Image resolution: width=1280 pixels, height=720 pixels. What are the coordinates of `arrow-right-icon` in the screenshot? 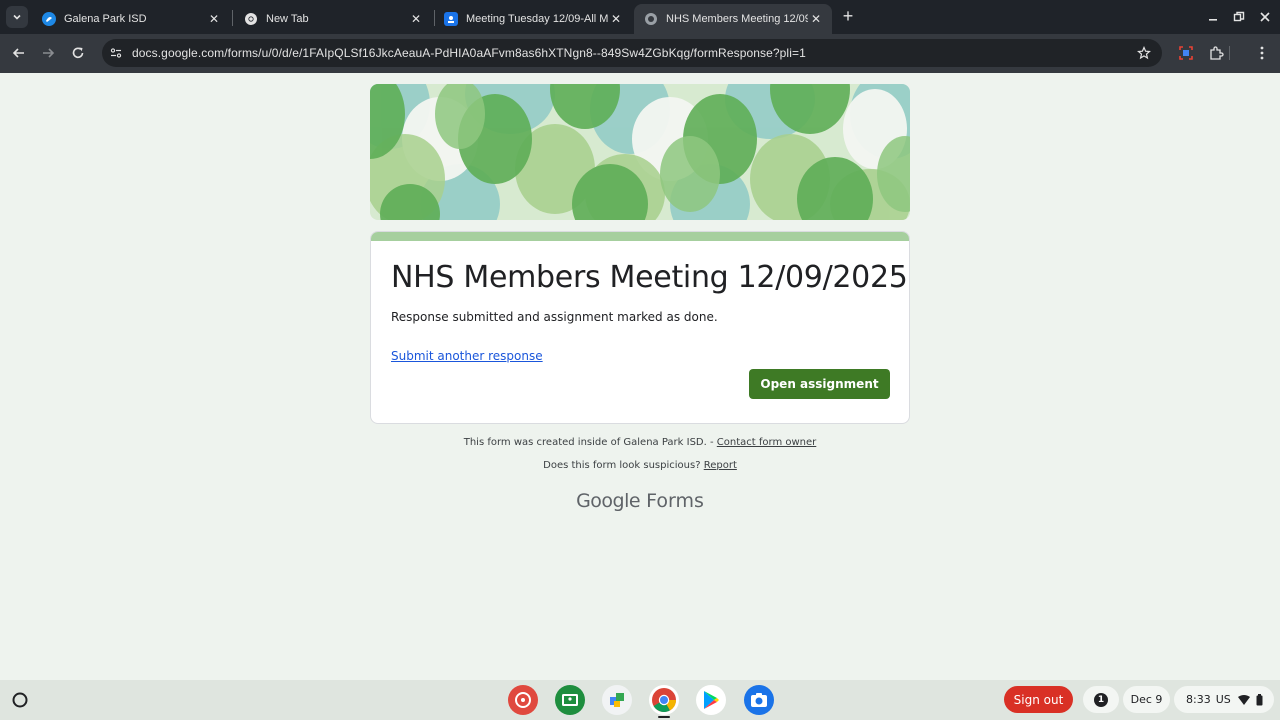 It's located at (49, 53).